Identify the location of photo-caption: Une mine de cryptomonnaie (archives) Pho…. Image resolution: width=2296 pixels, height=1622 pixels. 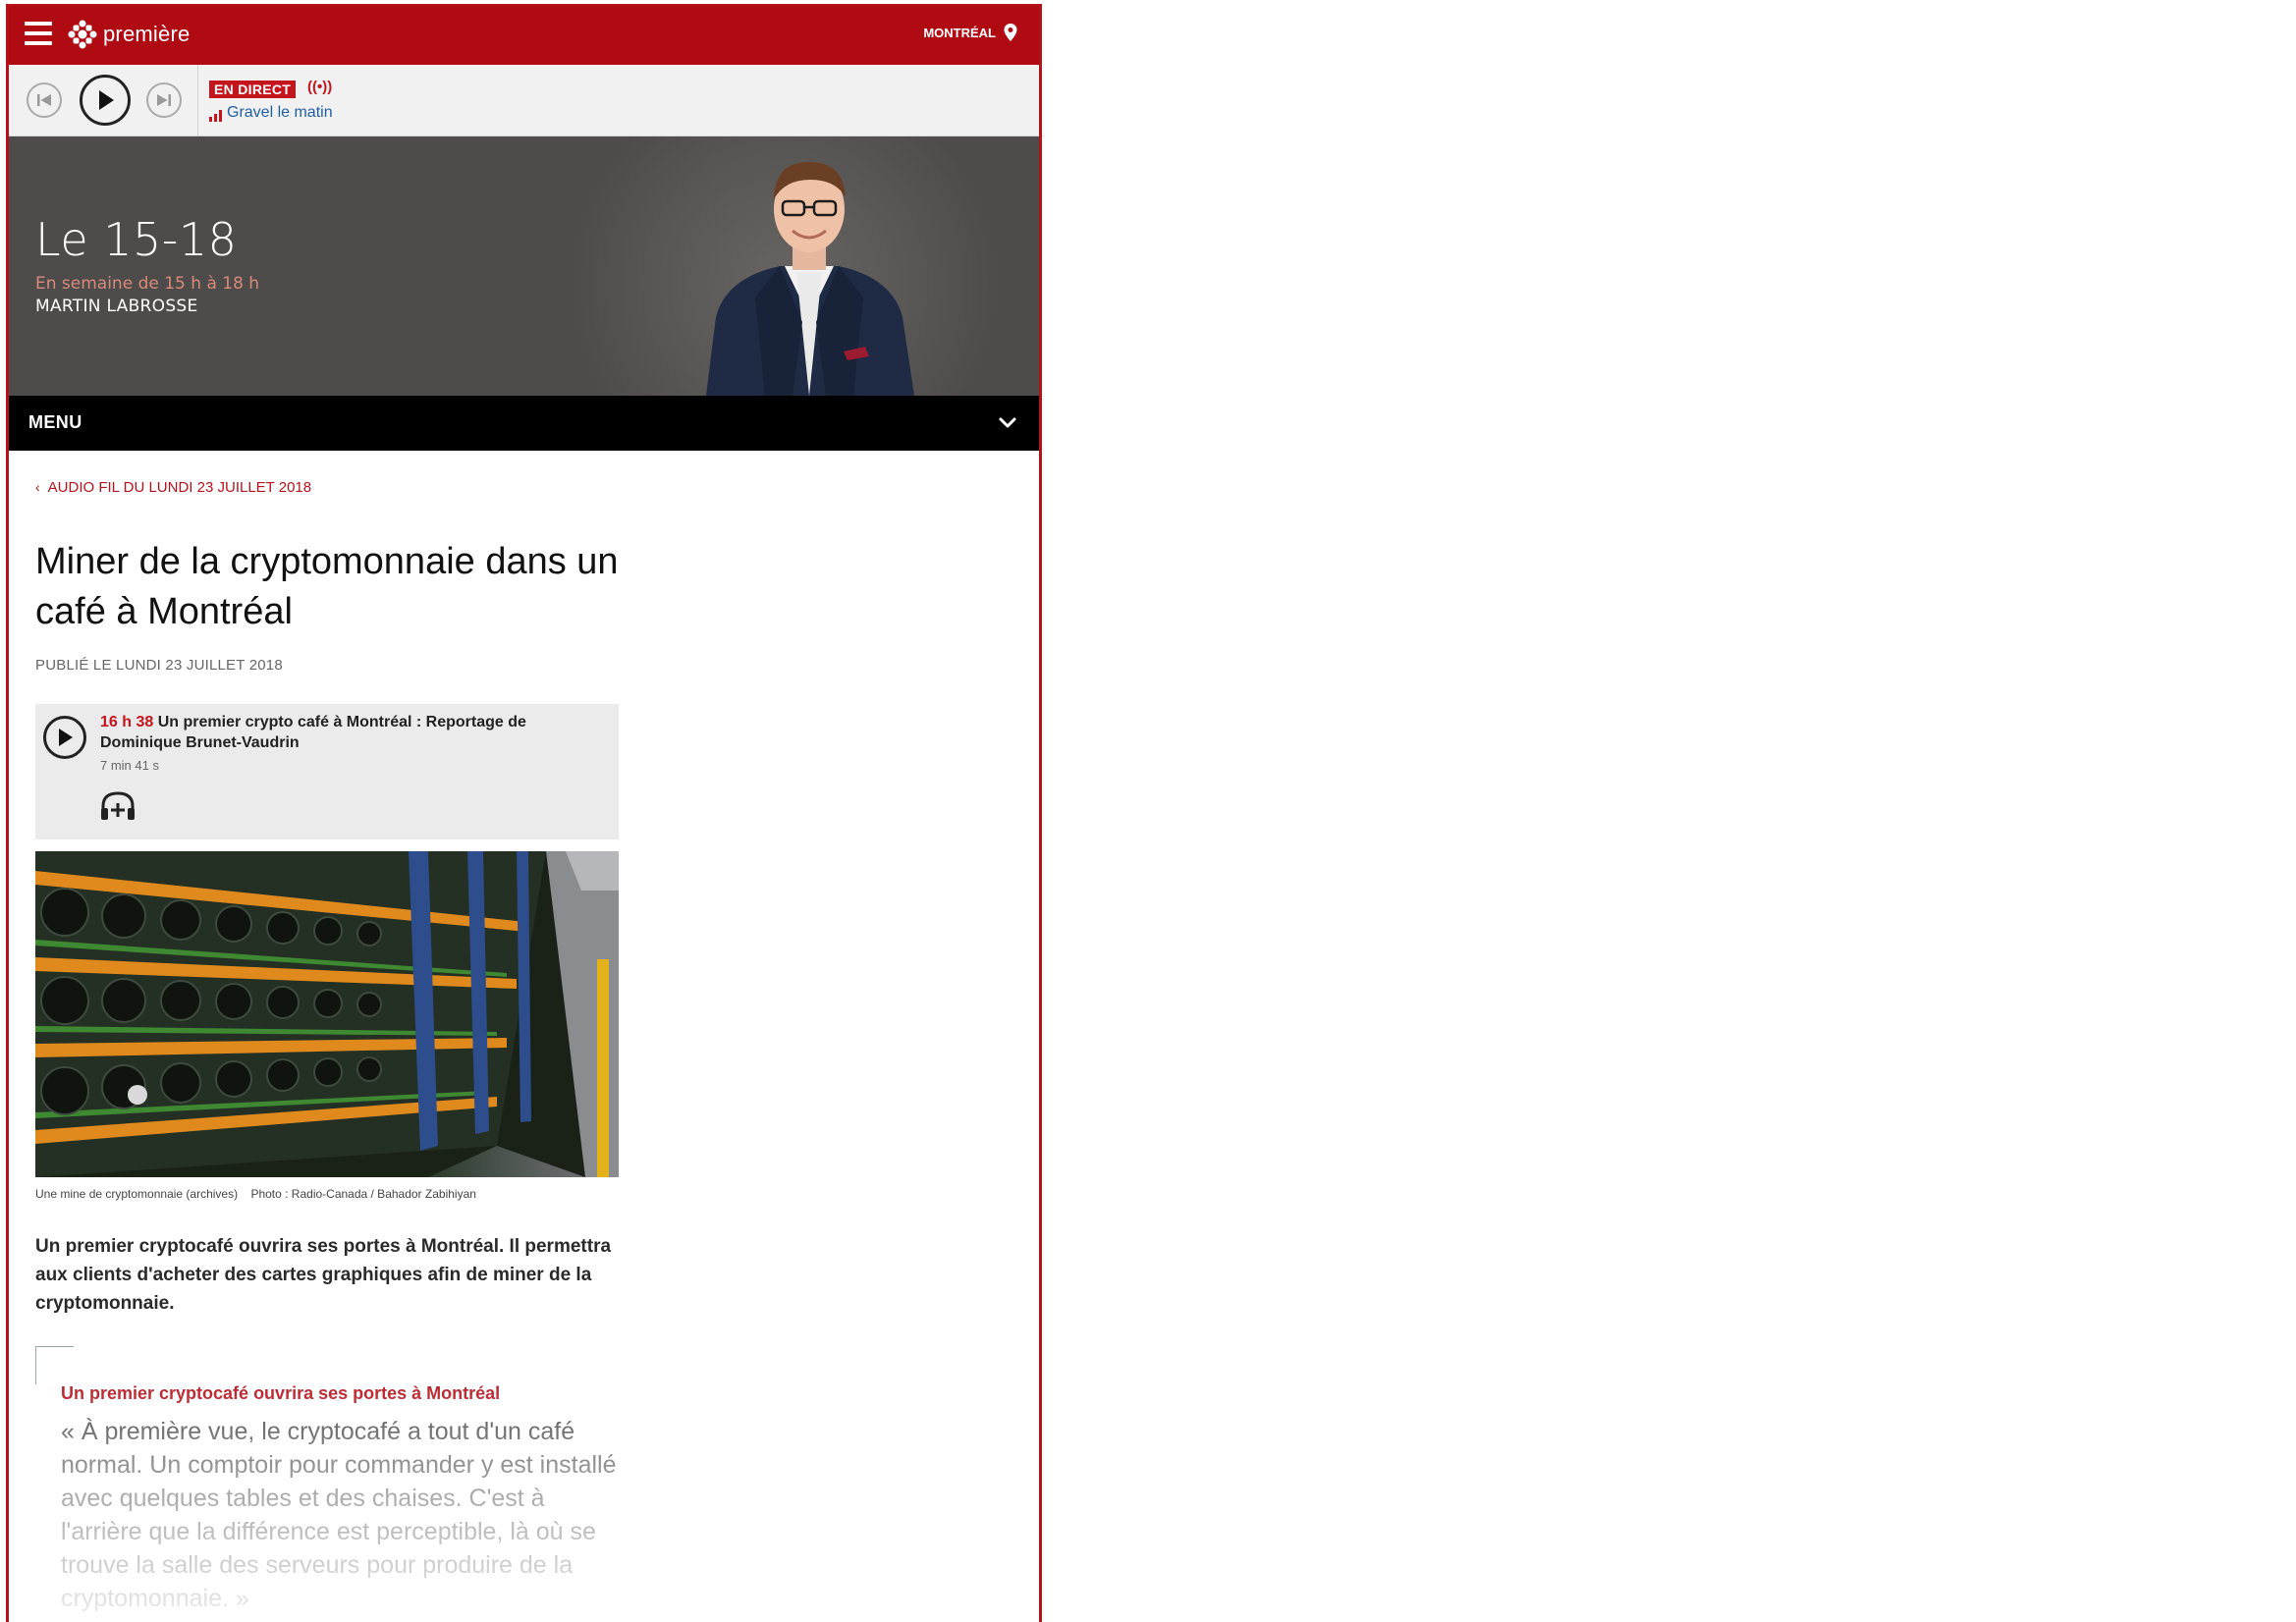
(260, 1194).